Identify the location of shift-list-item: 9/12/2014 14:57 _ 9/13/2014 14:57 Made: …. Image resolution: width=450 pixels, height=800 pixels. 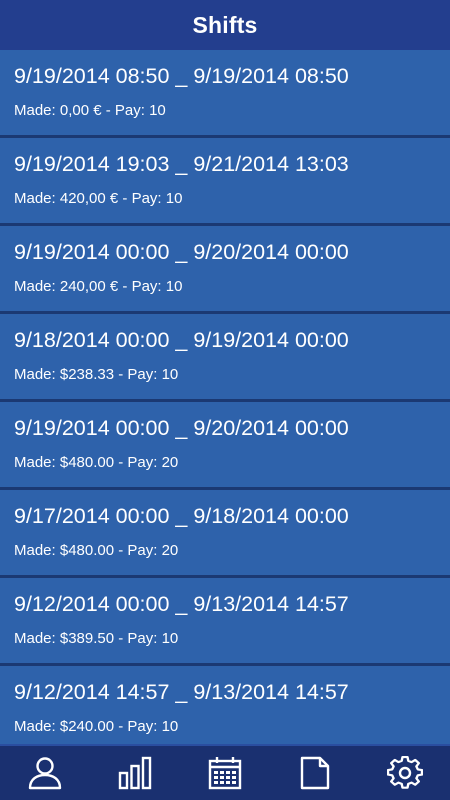
(225, 705).